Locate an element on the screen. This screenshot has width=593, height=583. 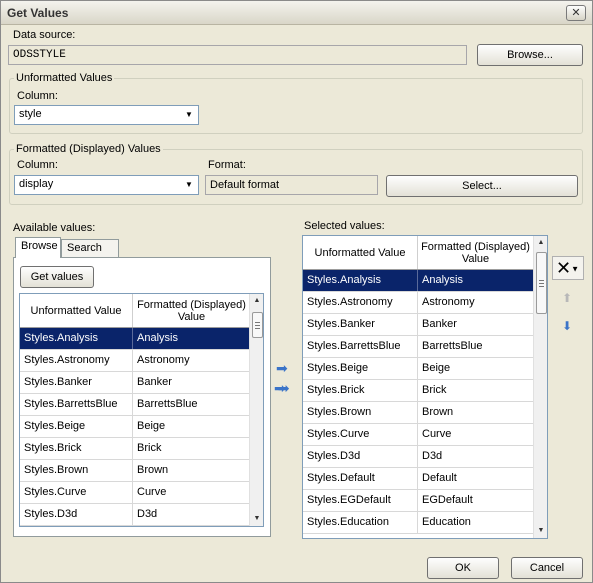
unformatted-value-cell: Styles.EGDefault is located at coordinates (360, 500).